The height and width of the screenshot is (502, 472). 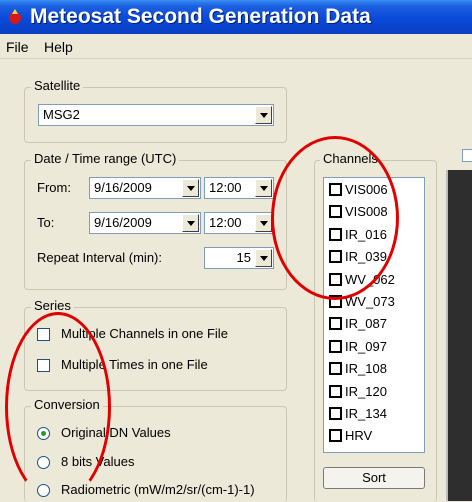 I want to click on satellite-select-value: MSG2, so click(x=61, y=114).